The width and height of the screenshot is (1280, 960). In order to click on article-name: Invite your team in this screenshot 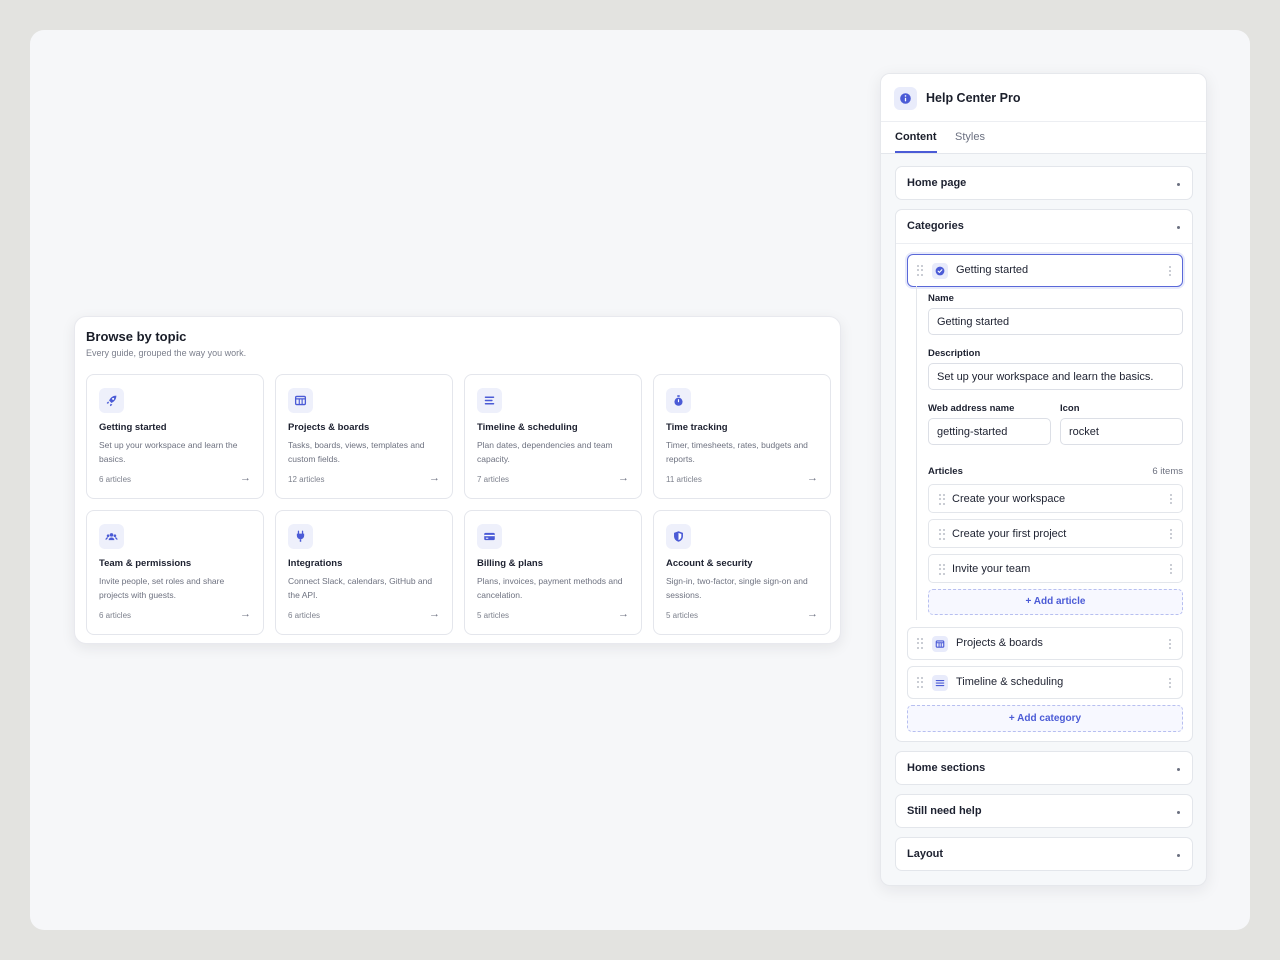, I will do `click(991, 569)`.